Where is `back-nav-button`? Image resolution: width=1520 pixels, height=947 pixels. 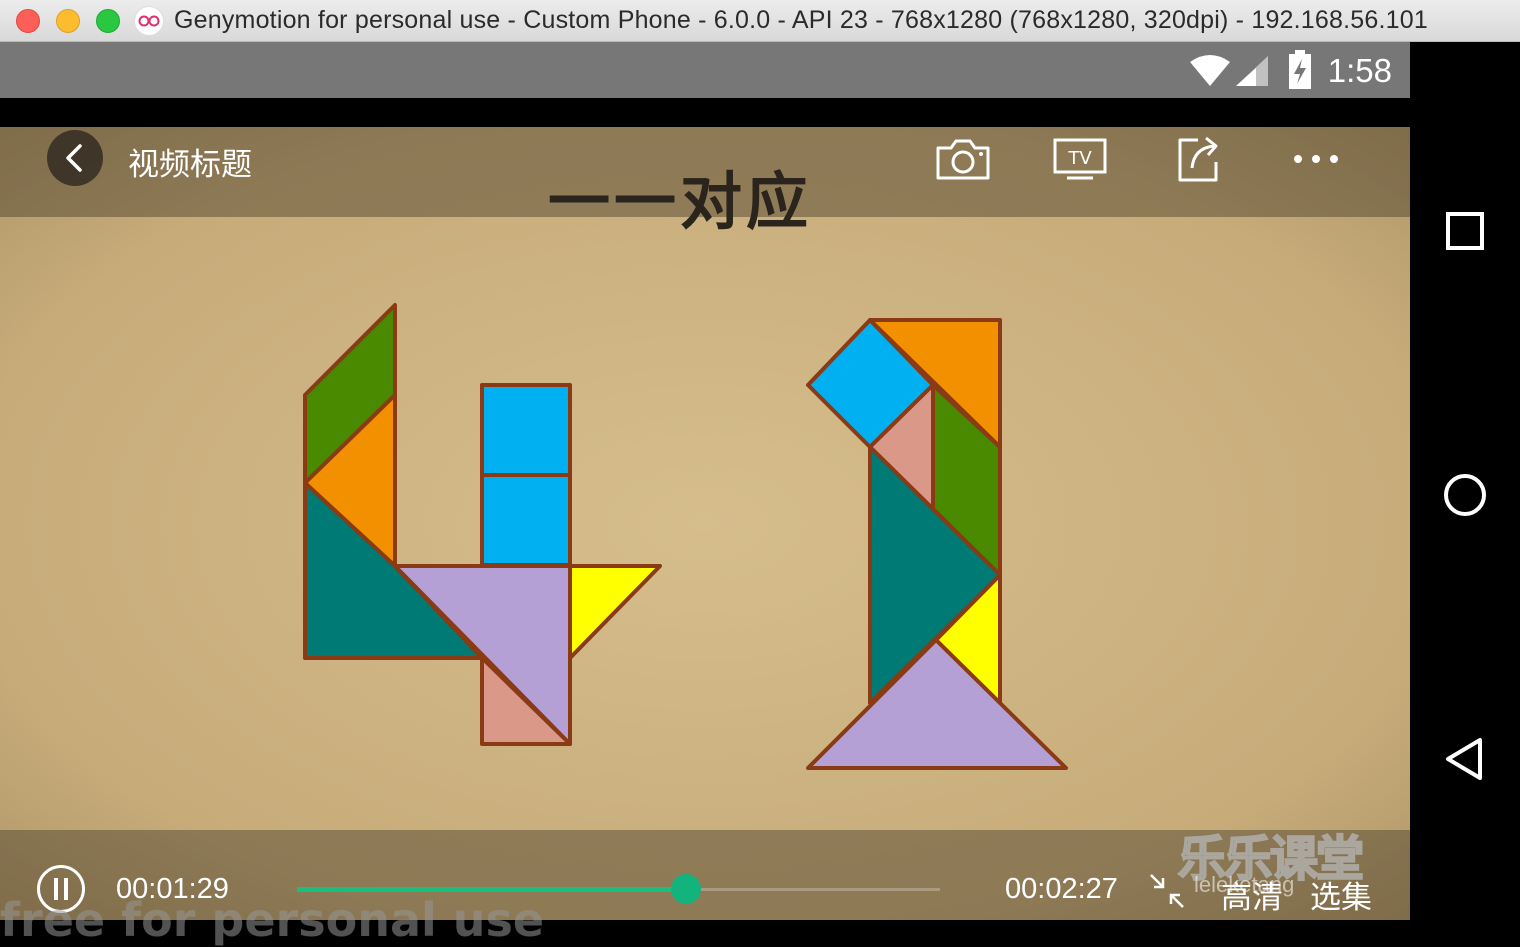 back-nav-button is located at coordinates (1465, 759).